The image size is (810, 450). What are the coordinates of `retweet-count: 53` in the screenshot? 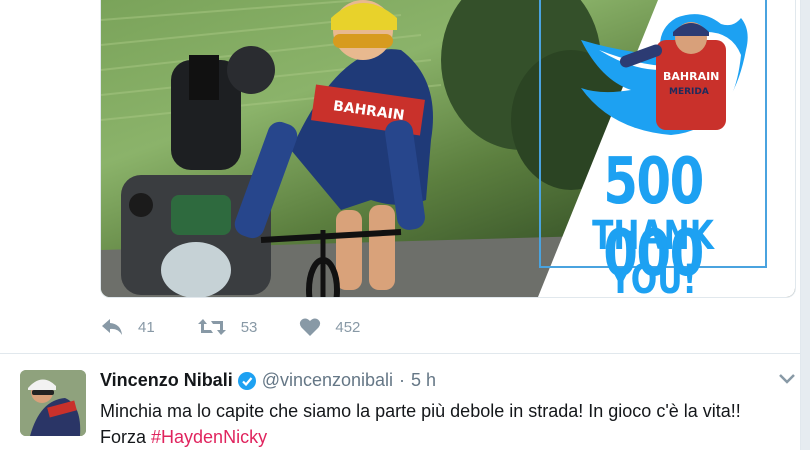 It's located at (249, 327).